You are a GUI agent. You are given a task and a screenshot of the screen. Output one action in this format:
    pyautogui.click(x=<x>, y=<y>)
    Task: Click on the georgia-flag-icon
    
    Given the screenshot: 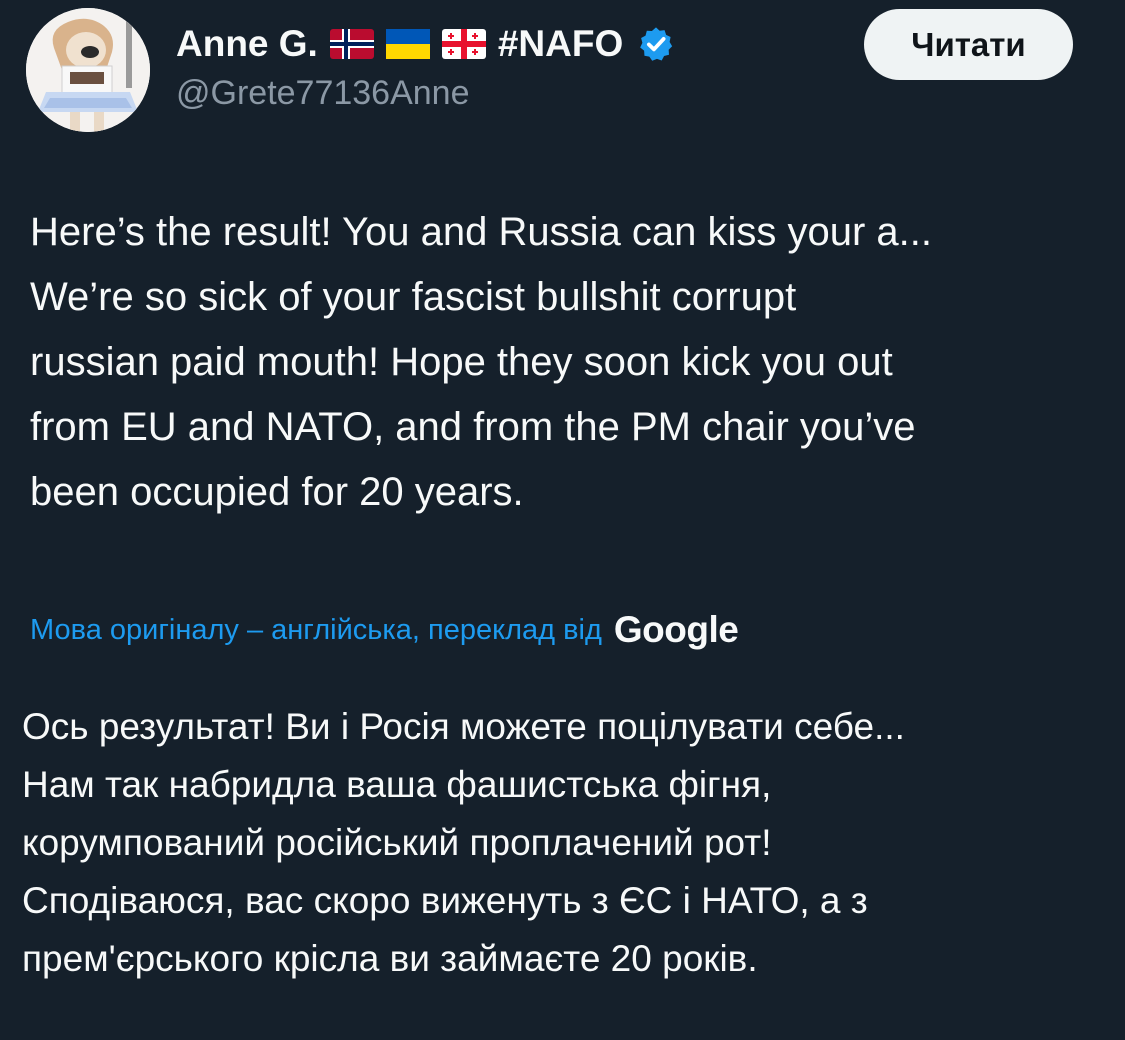 What is the action you would take?
    pyautogui.click(x=463, y=44)
    